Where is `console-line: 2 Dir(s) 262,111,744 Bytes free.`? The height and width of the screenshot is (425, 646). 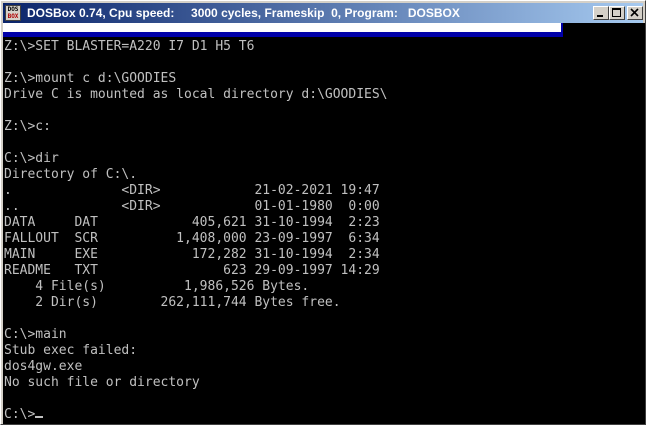 console-line: 2 Dir(s) 262,111,744 Bytes free. is located at coordinates (172, 302).